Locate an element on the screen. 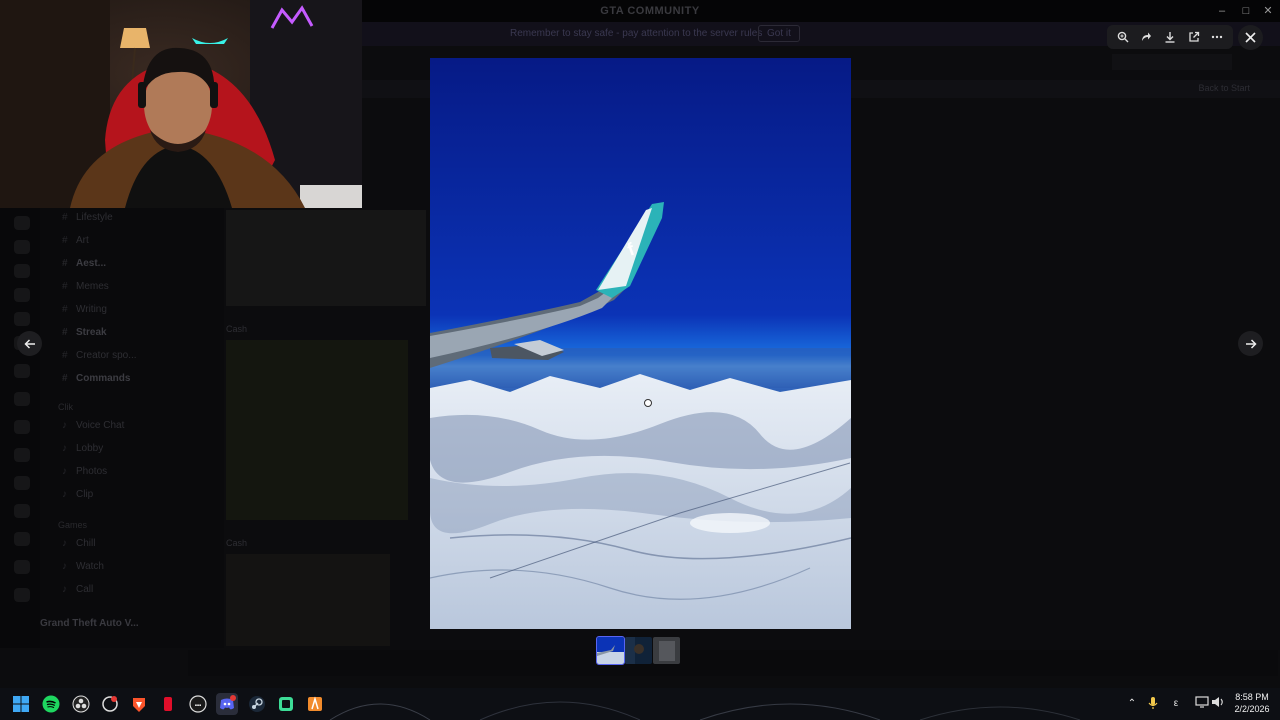 This screenshot has height=720, width=1280. forward-icon is located at coordinates (1146, 37).